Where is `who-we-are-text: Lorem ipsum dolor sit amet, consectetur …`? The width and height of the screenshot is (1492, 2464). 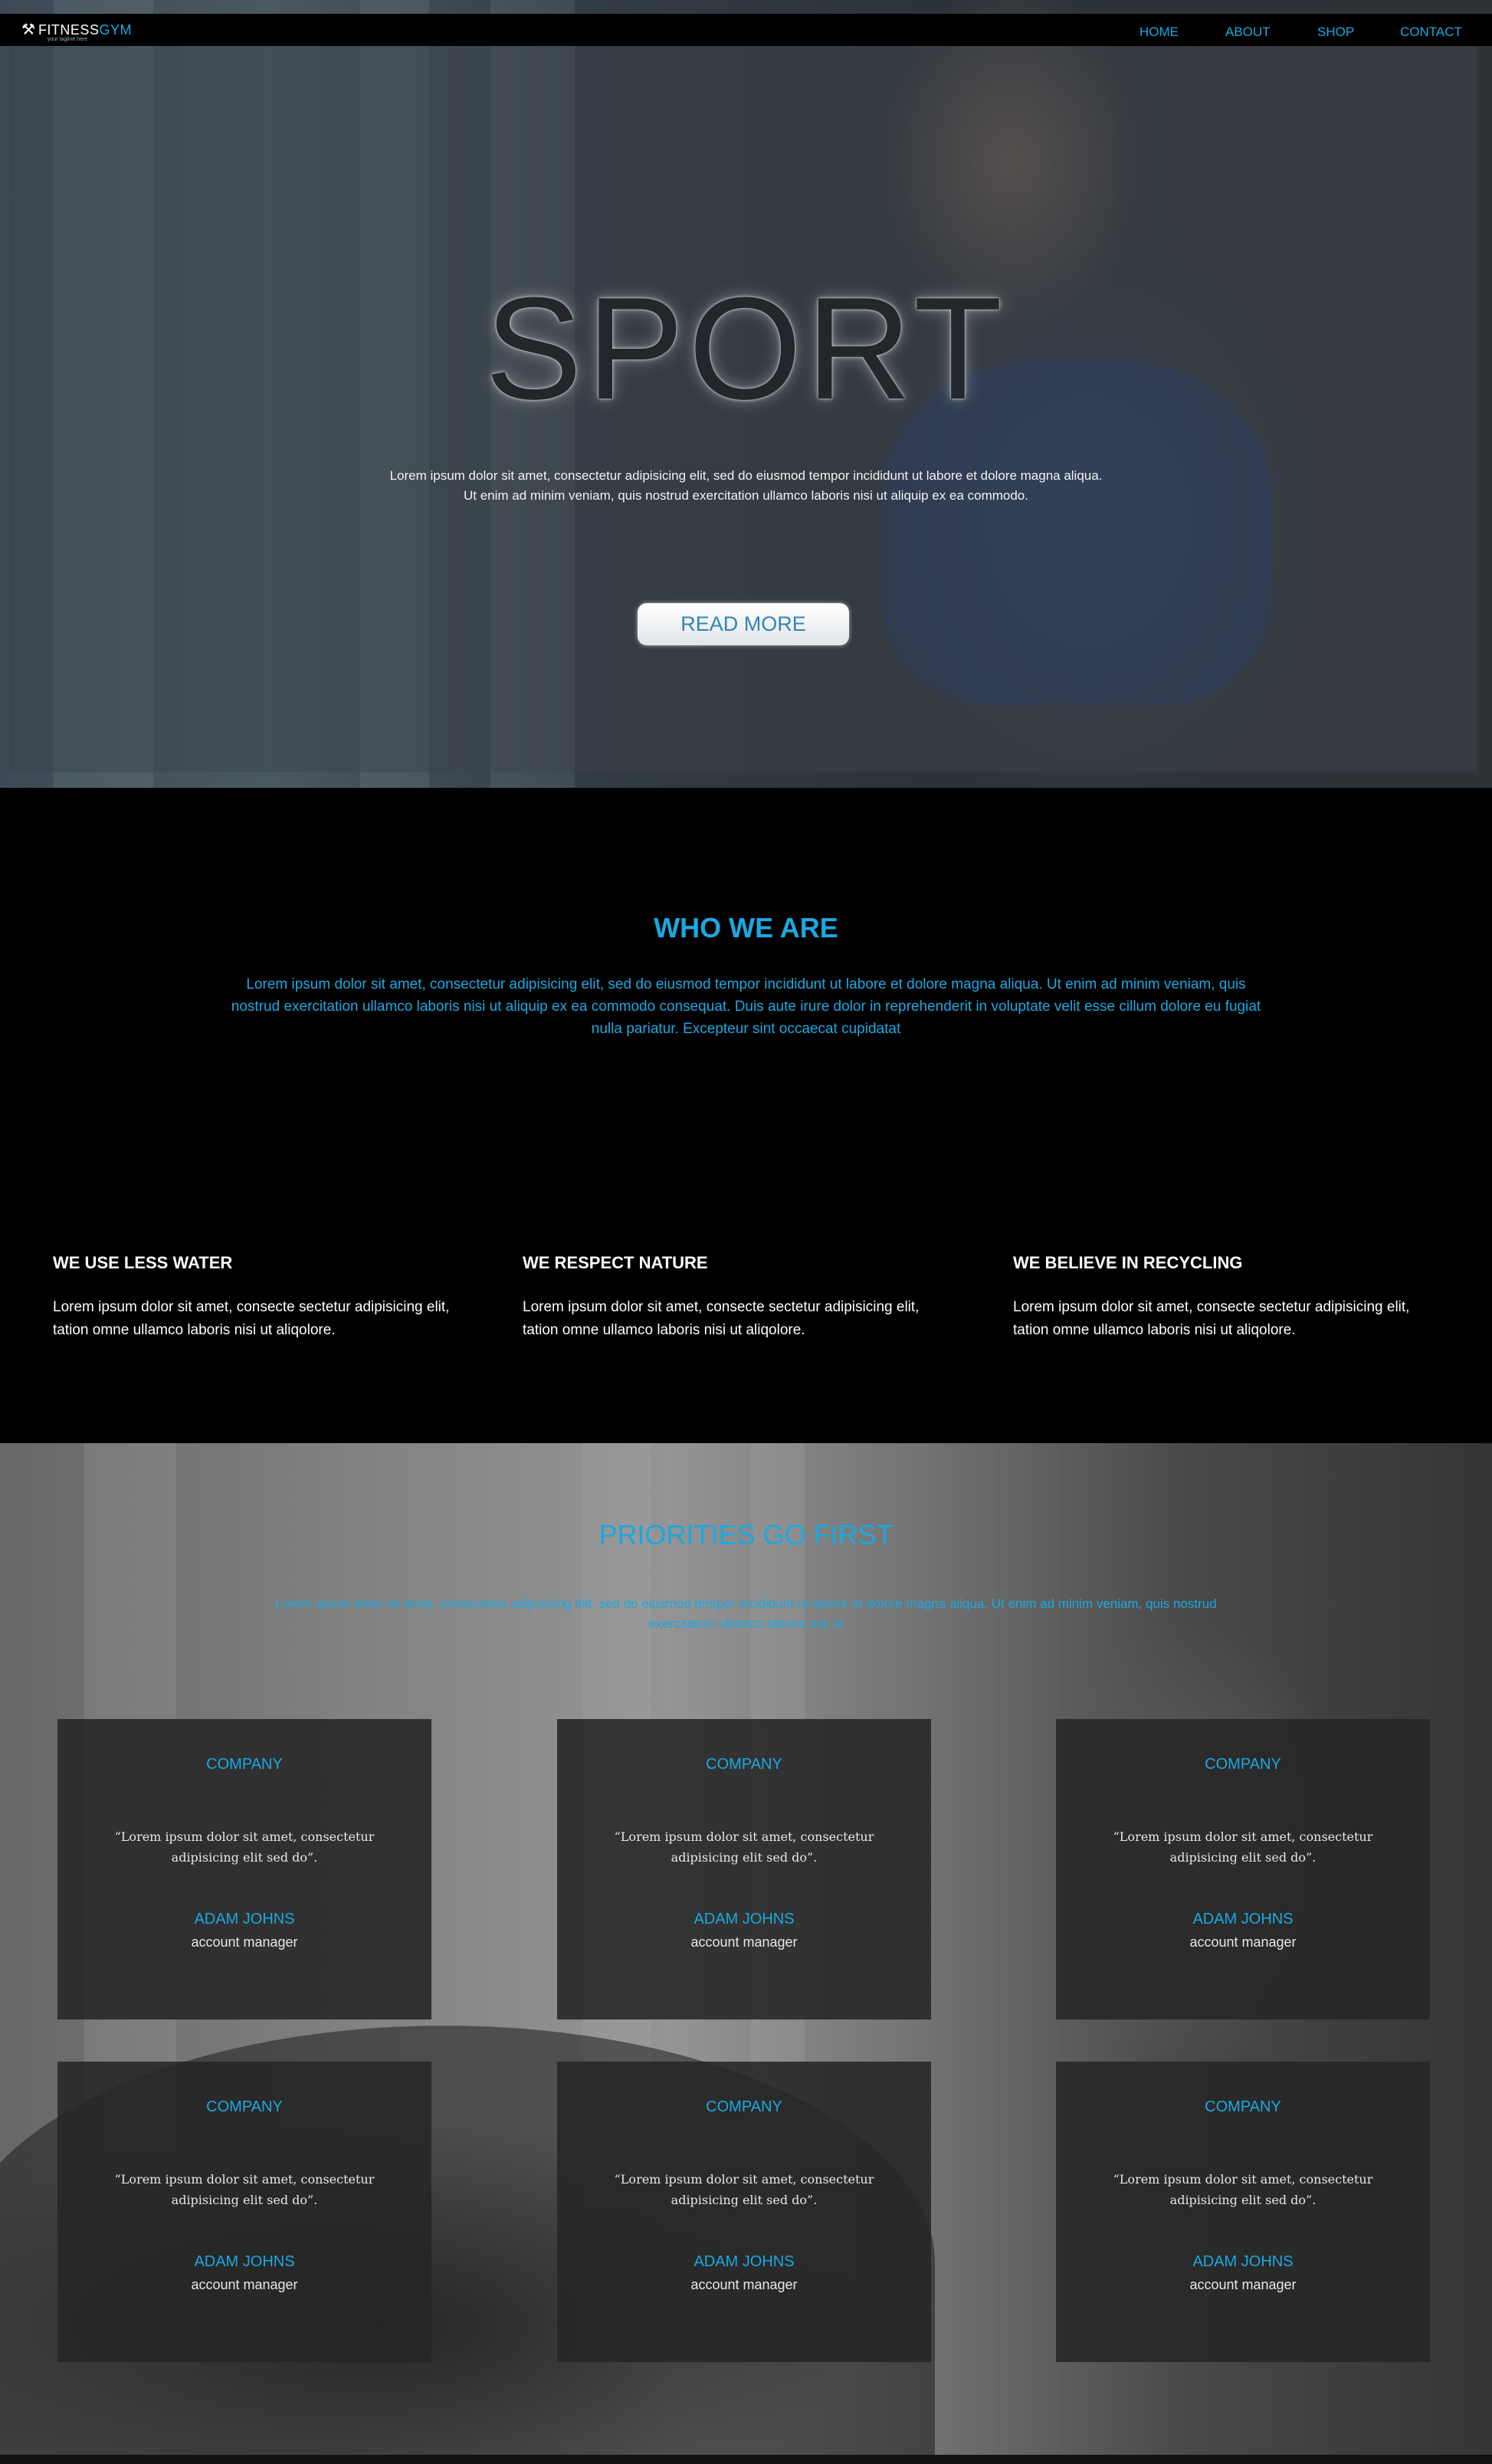 who-we-are-text: Lorem ipsum dolor sit amet, consectetur … is located at coordinates (746, 1007).